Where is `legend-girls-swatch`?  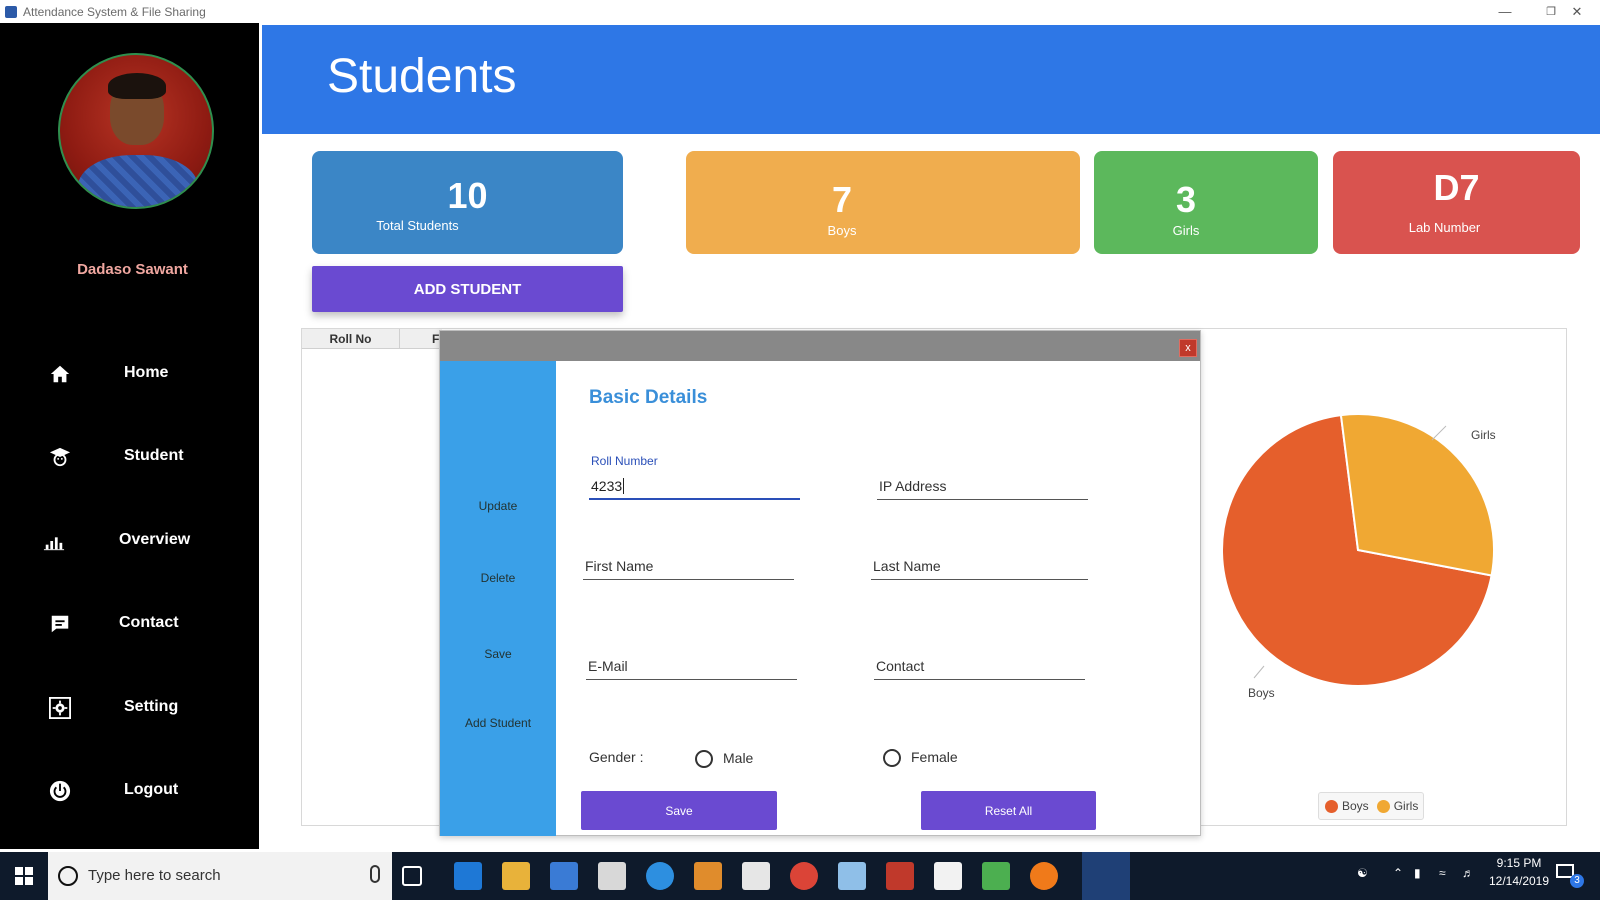
legend-girls-swatch is located at coordinates (1383, 806).